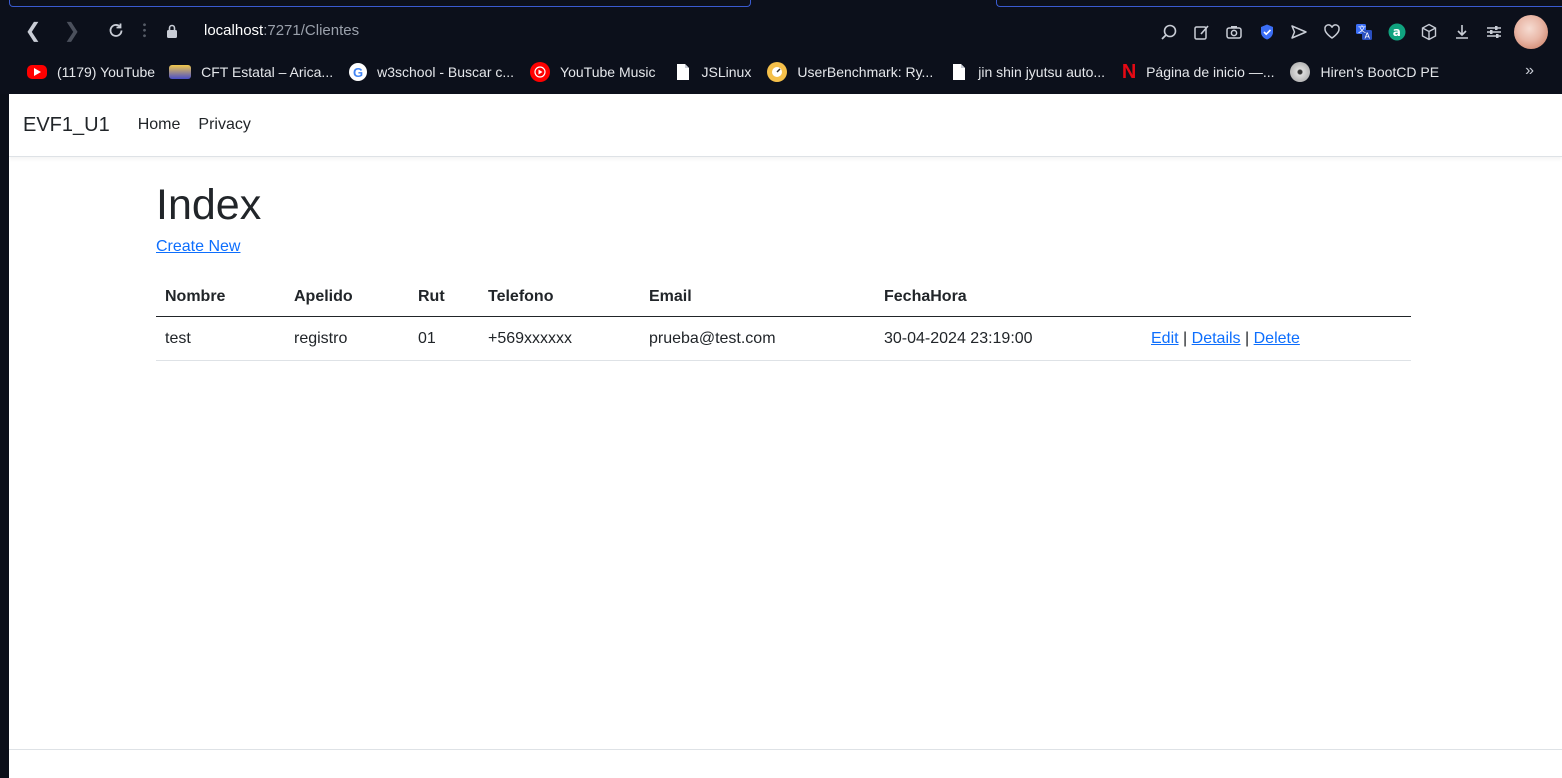 The height and width of the screenshot is (778, 1562). What do you see at coordinates (172, 31) in the screenshot?
I see `lock-icon` at bounding box center [172, 31].